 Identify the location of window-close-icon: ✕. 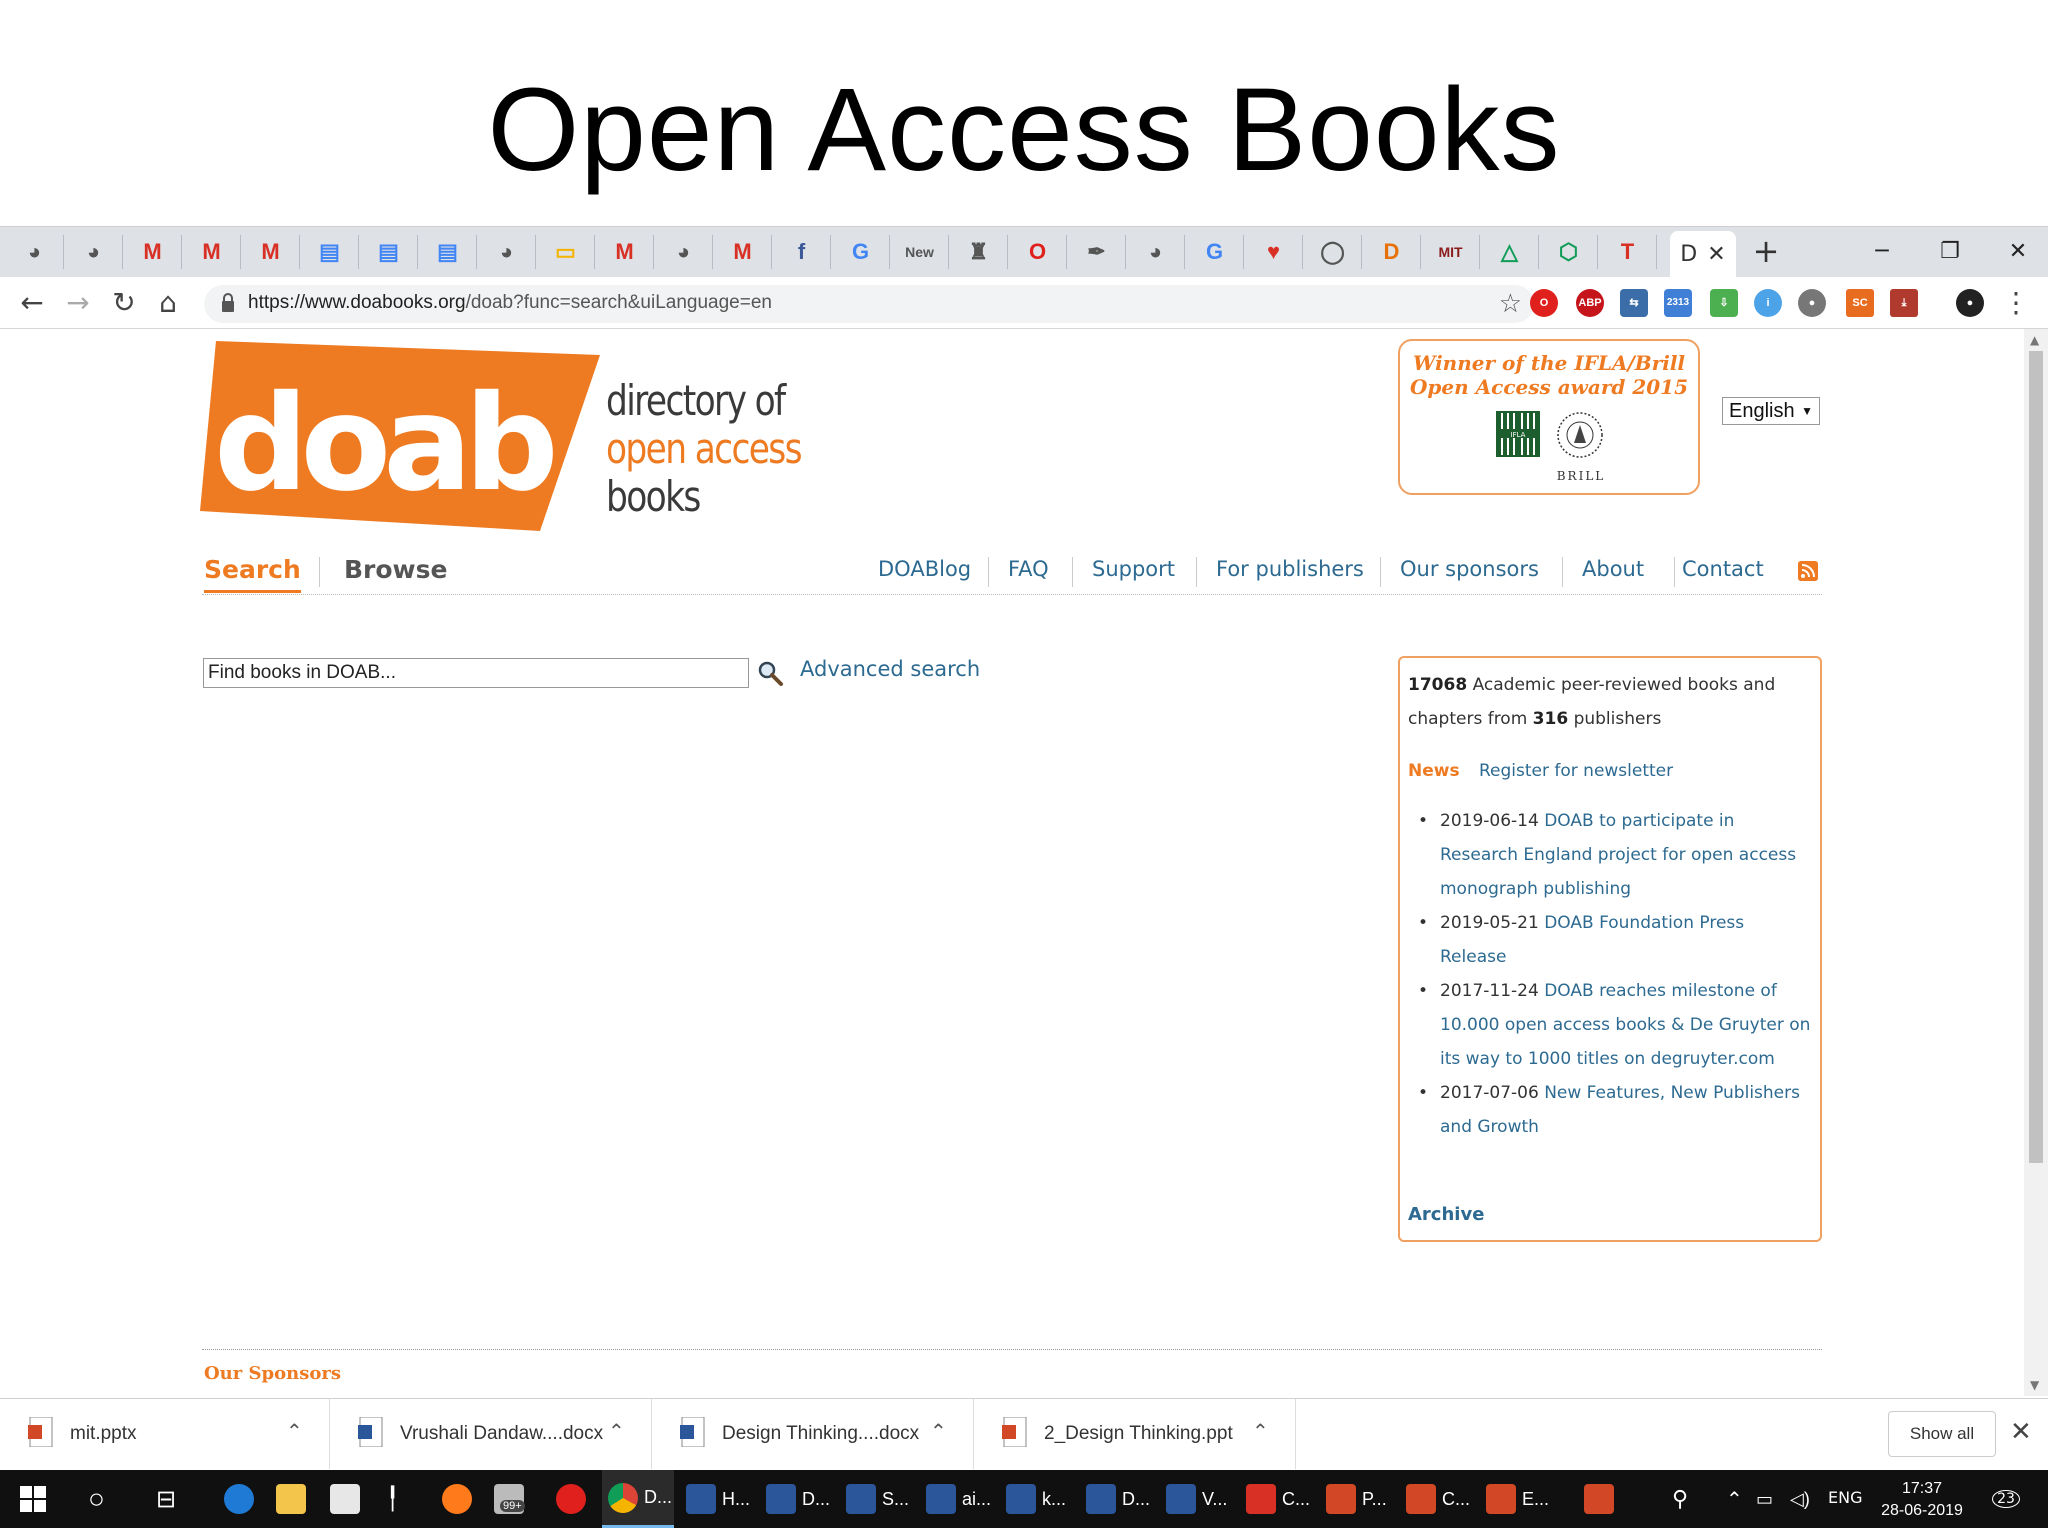
(2018, 252).